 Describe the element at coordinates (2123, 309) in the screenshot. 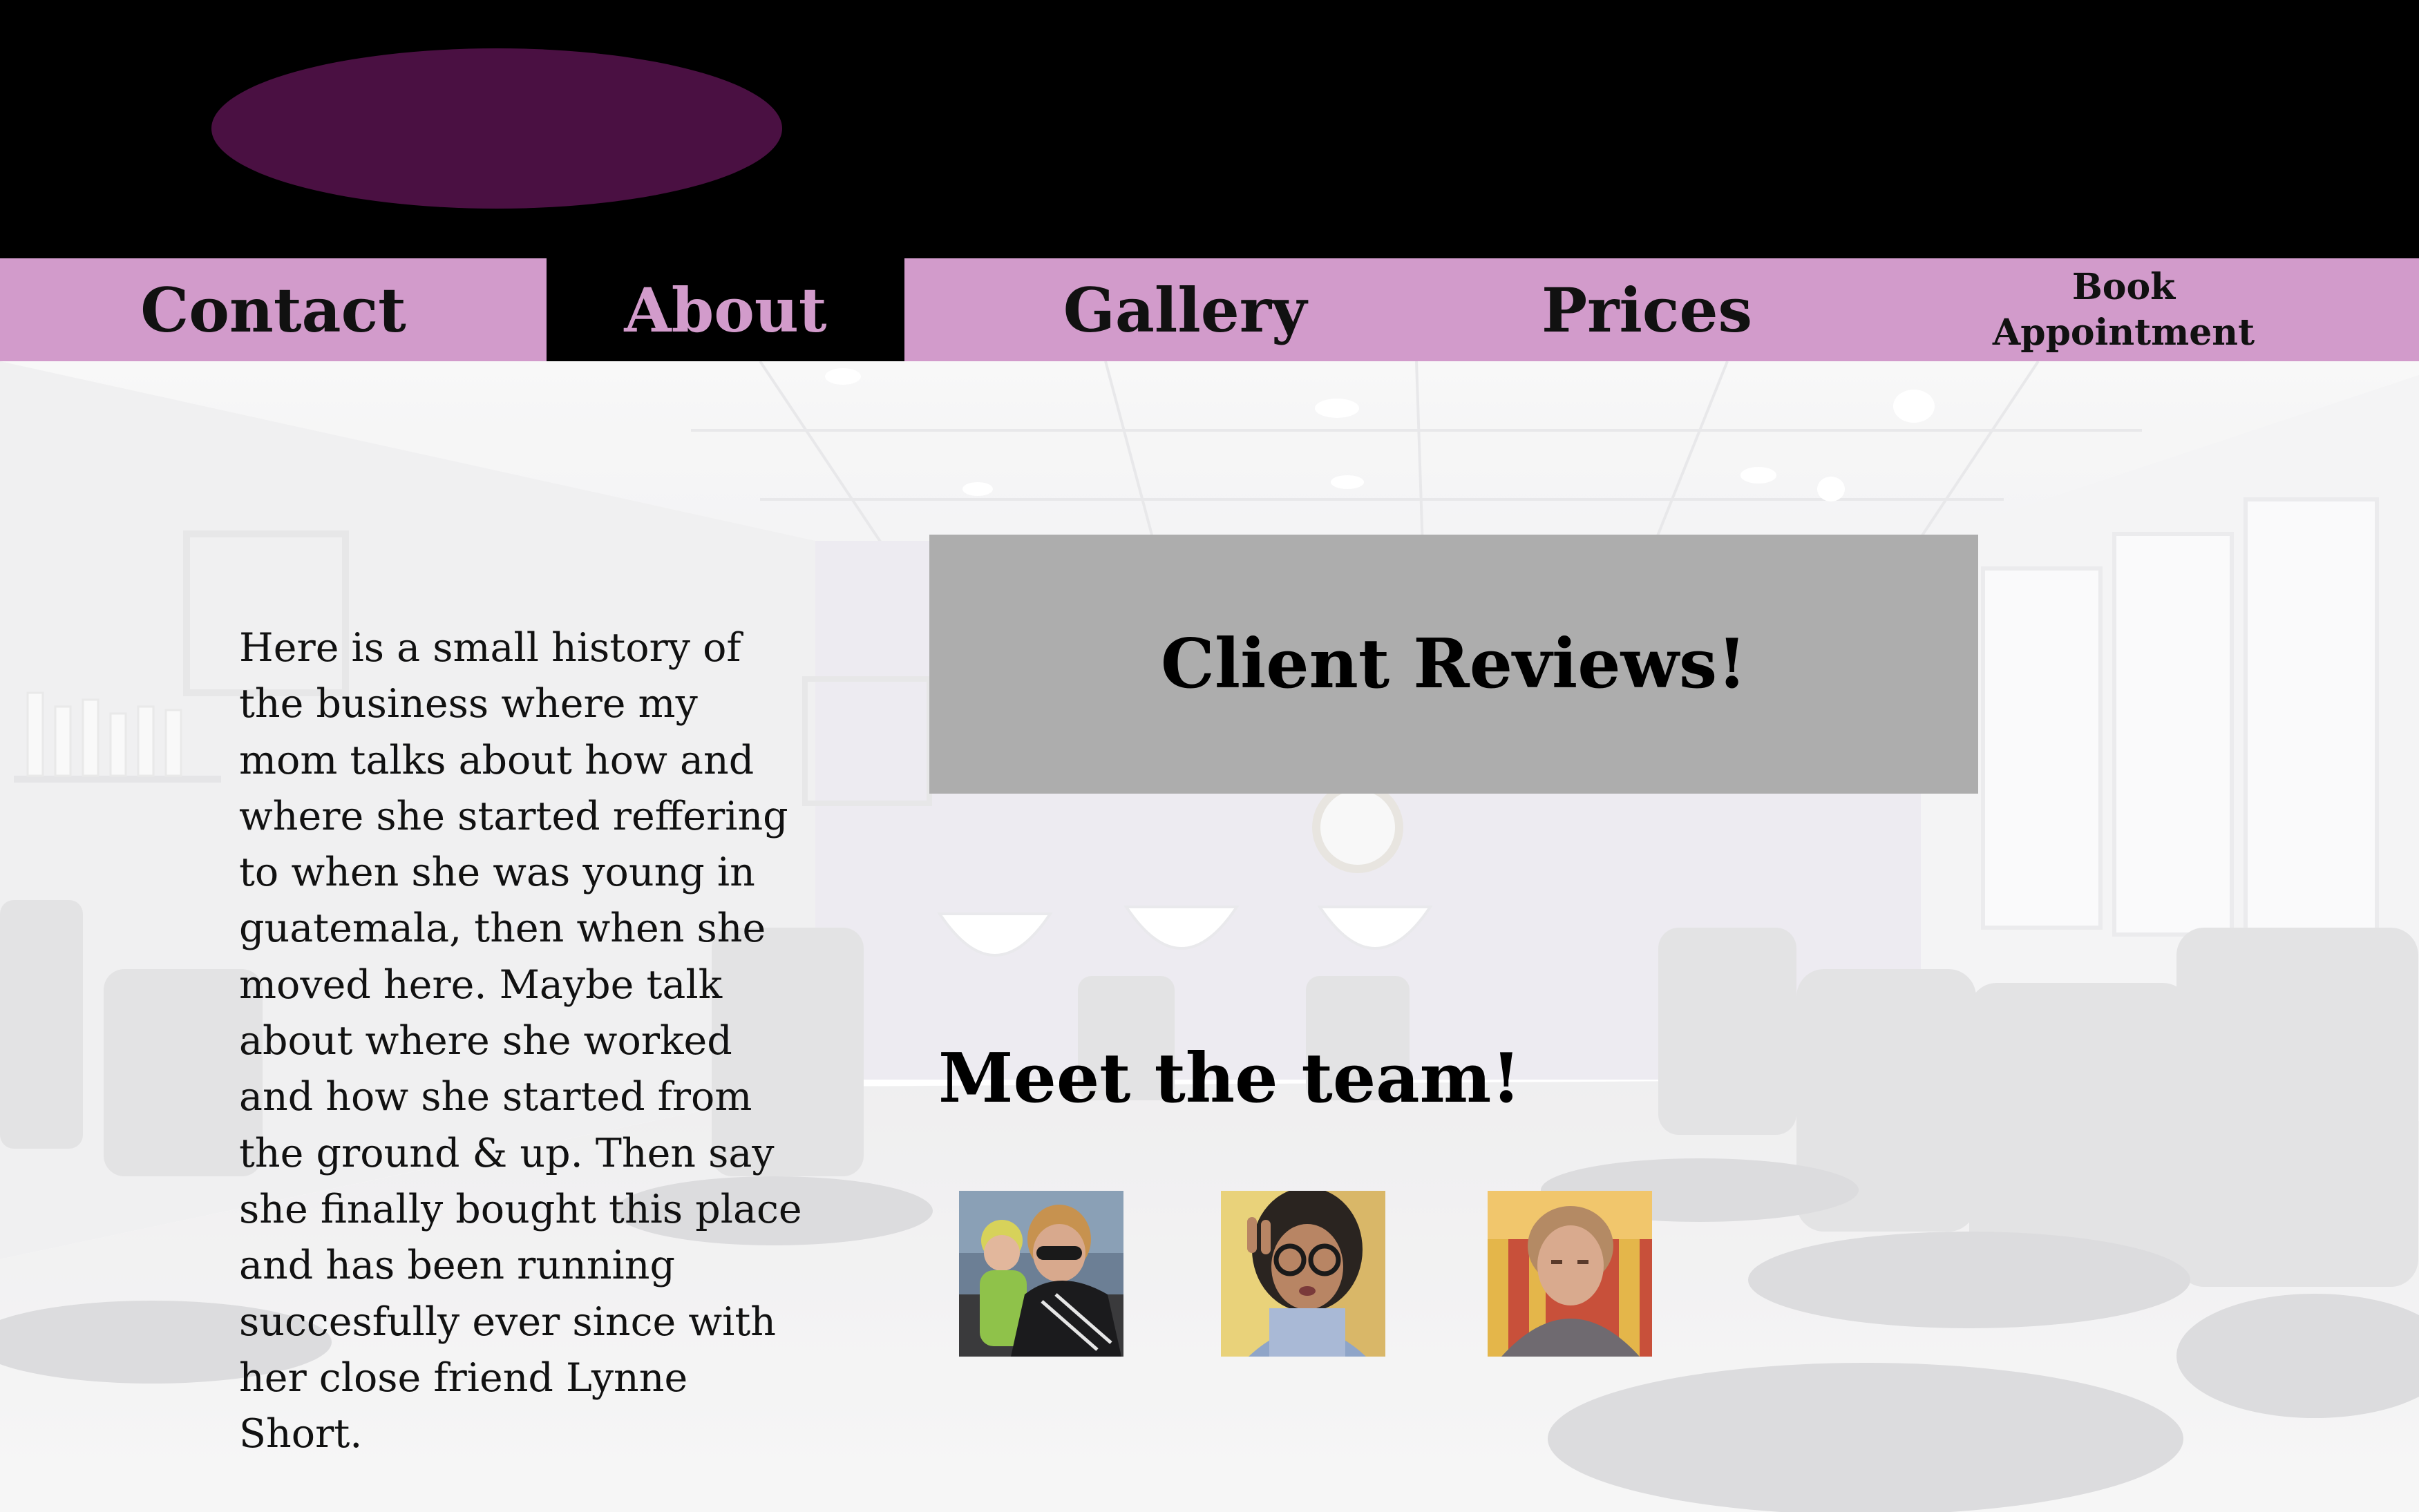

I see `nav-book-appointment: Book Appointment` at that location.